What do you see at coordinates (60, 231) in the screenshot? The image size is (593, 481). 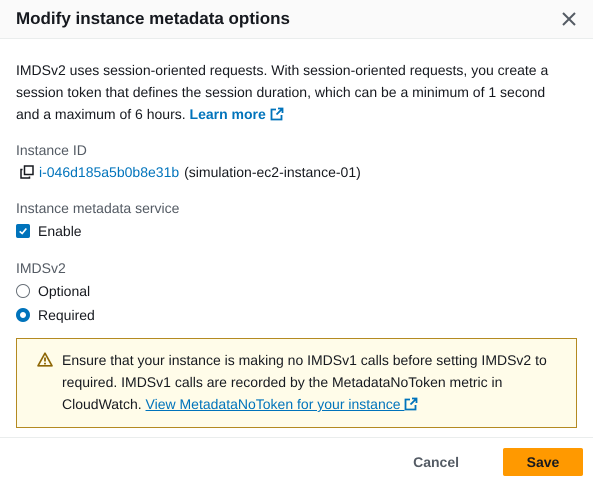 I see `checkbox-label: Enable` at bounding box center [60, 231].